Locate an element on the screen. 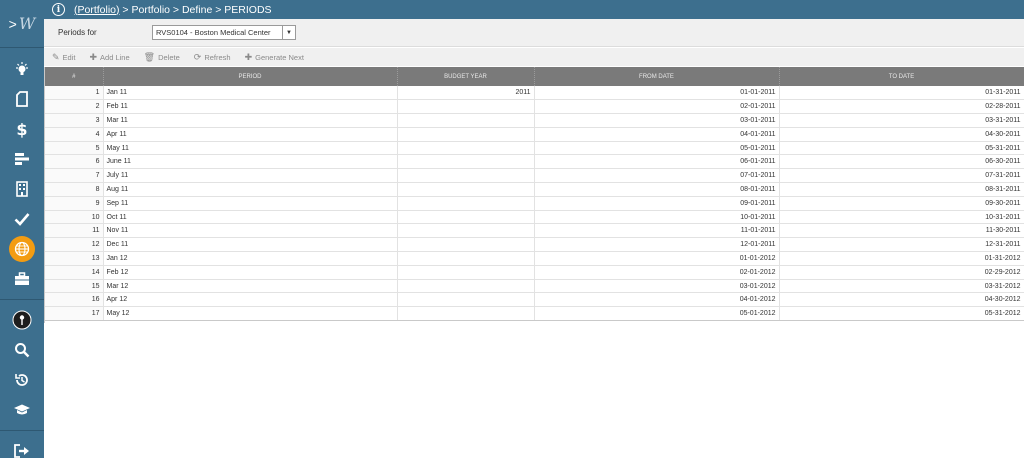 The height and width of the screenshot is (458, 1024). period-cell: Aug 11 is located at coordinates (250, 189).